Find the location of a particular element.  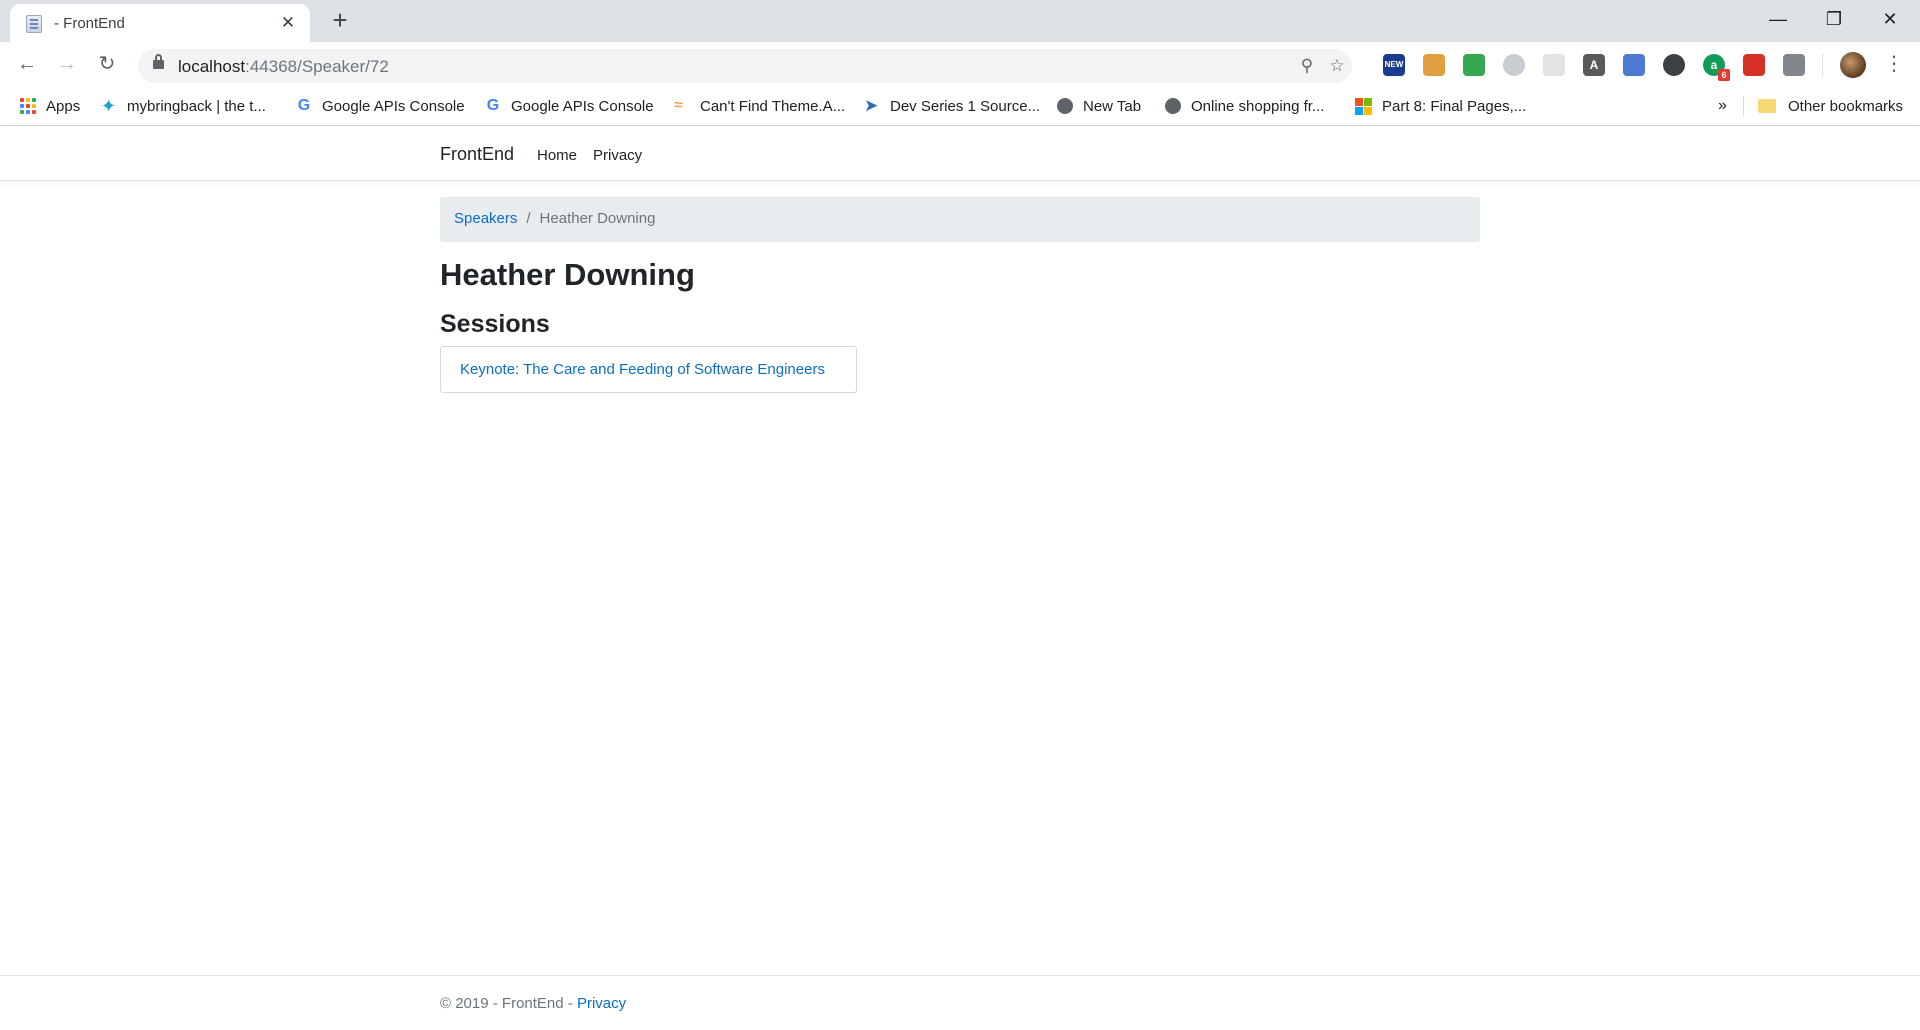

dark-circle-extension-icon is located at coordinates (1674, 65).